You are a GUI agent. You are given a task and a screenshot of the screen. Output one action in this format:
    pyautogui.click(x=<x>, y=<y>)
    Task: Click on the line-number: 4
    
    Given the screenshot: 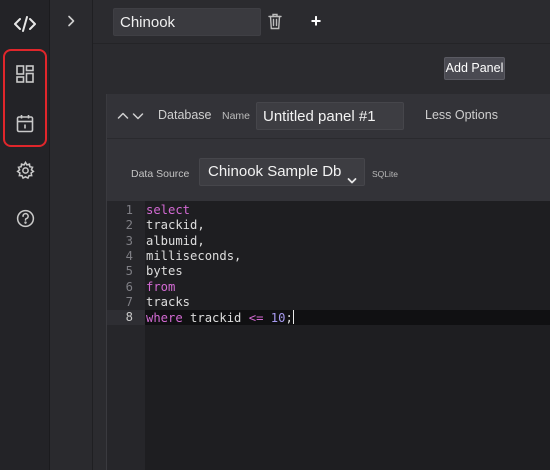 What is the action you would take?
    pyautogui.click(x=129, y=255)
    